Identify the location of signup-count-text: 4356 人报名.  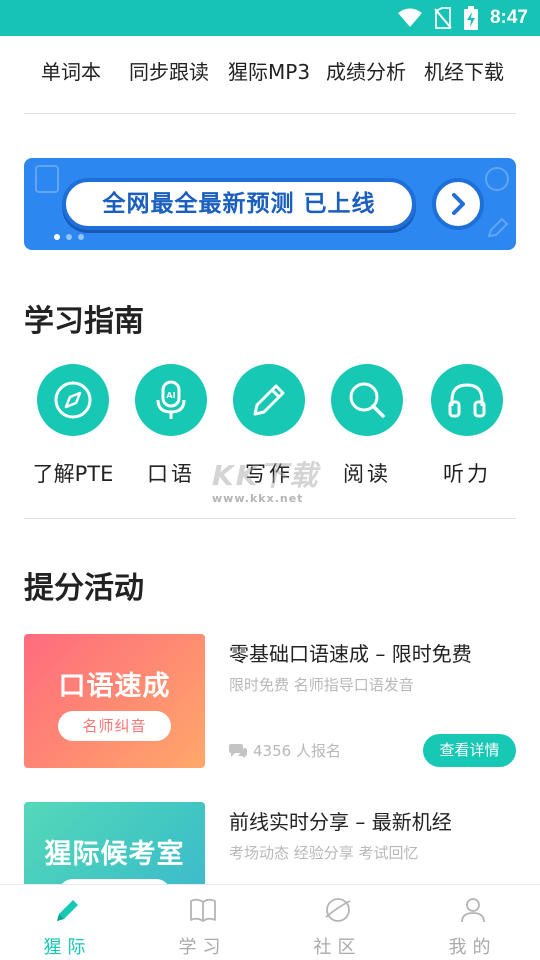
(297, 751).